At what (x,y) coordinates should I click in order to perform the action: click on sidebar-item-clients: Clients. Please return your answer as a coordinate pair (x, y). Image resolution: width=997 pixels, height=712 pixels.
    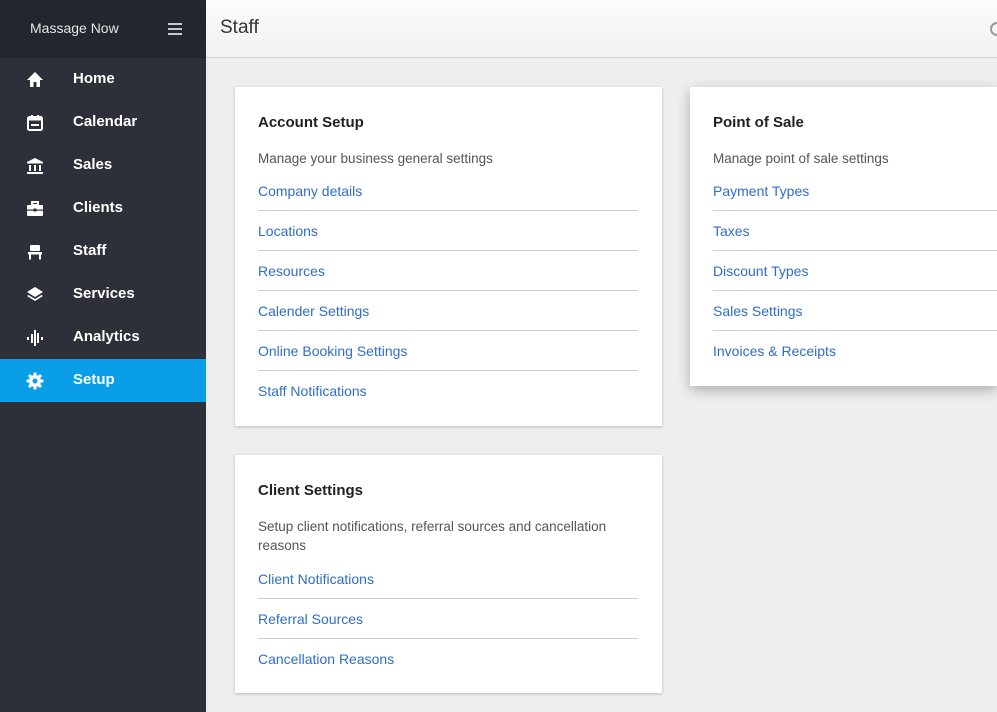
    Looking at the image, I should click on (103, 208).